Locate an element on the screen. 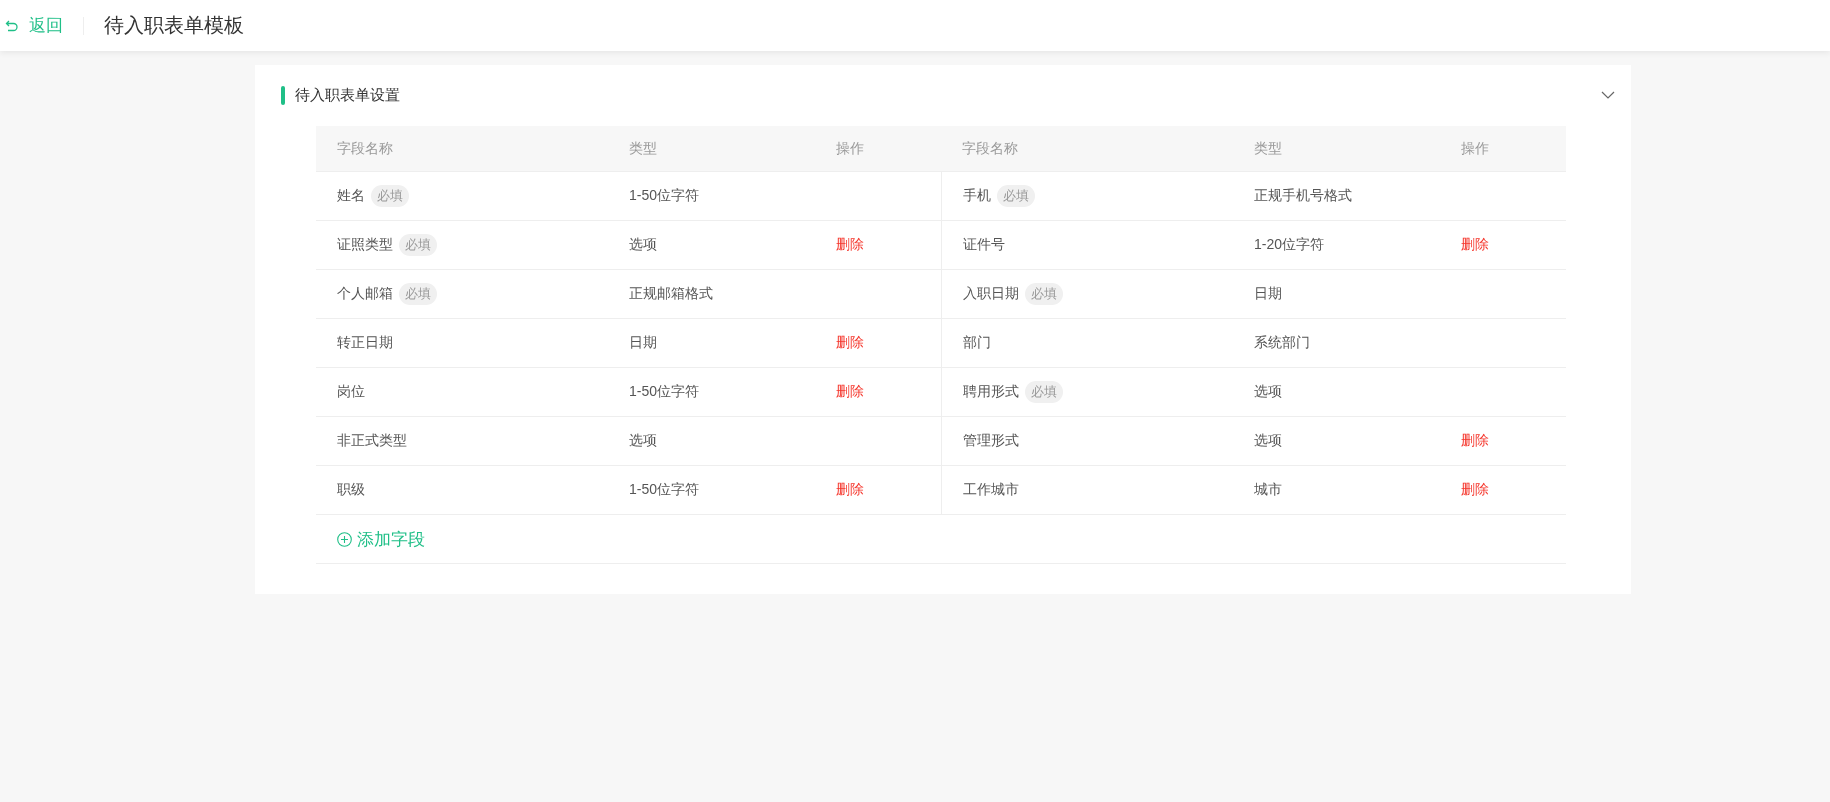  field-name: 管理形式 is located at coordinates (991, 441).